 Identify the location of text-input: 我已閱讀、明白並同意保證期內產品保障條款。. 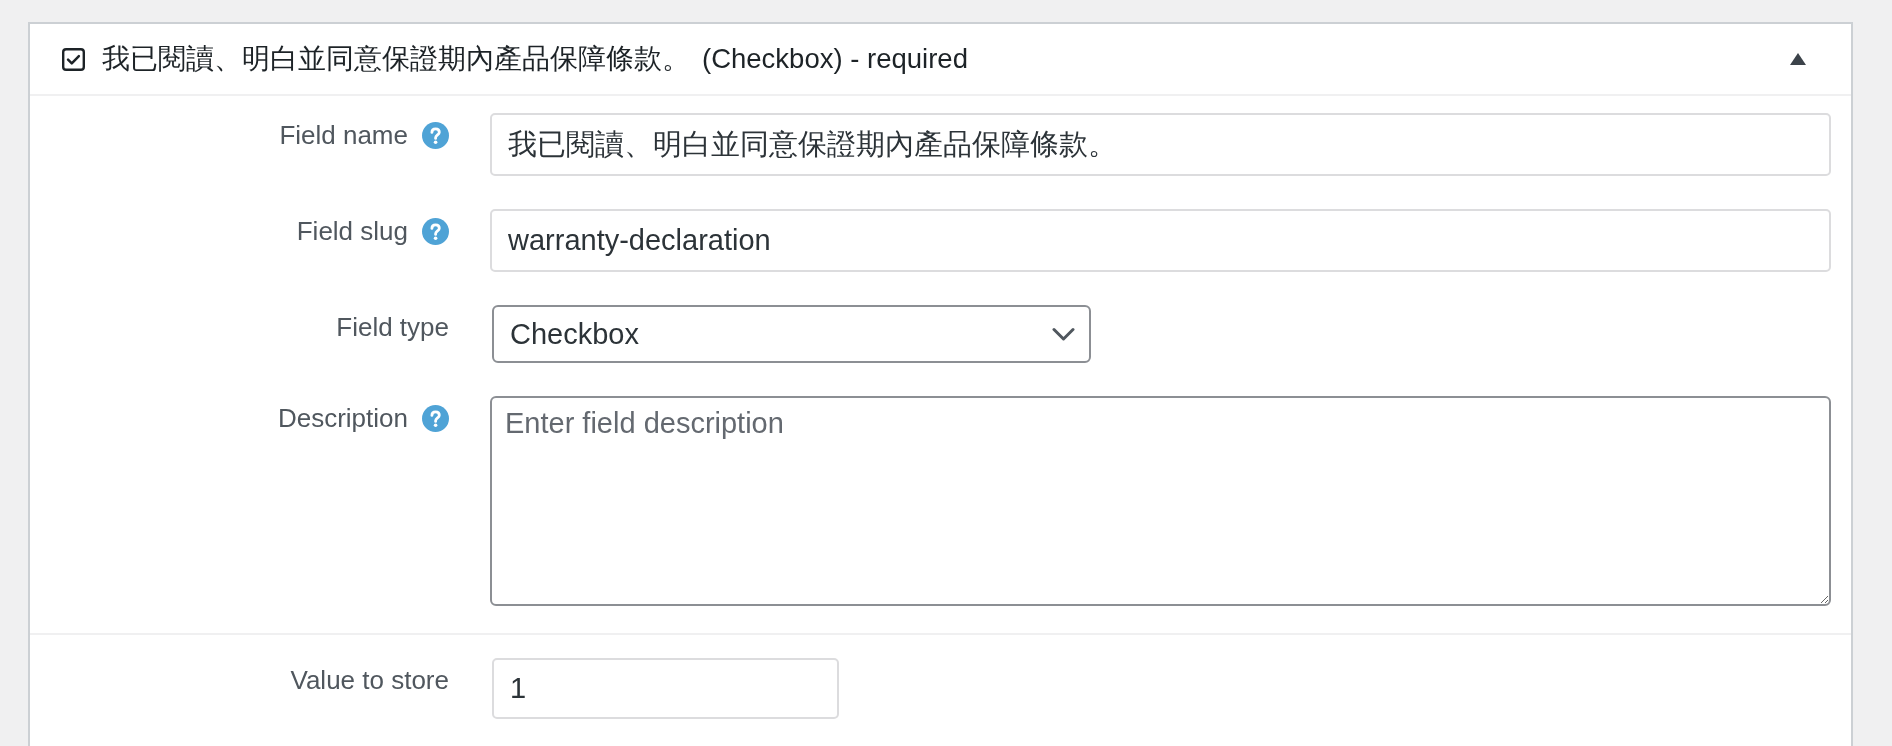
(1160, 144).